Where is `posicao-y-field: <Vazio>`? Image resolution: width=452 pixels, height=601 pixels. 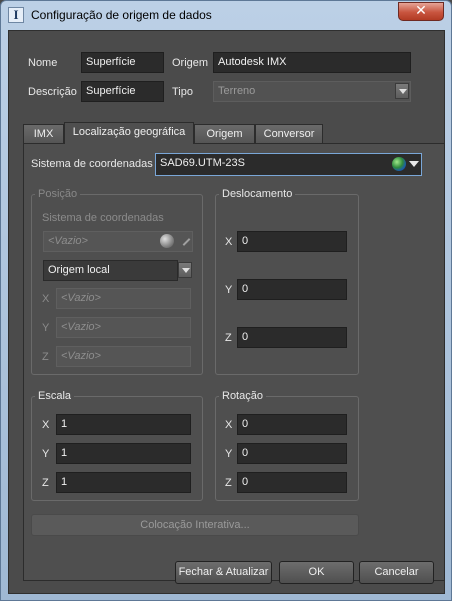
posicao-y-field: <Vazio> is located at coordinates (123, 327).